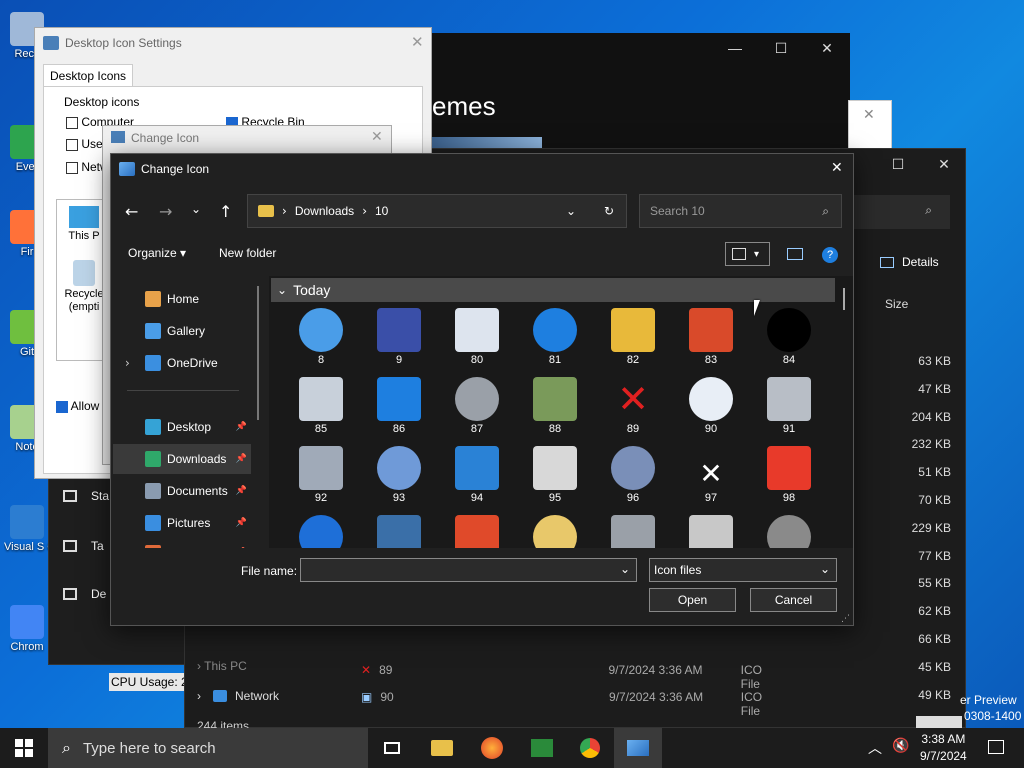 The image size is (1024, 768). I want to click on file-item: 95, so click(555, 475).